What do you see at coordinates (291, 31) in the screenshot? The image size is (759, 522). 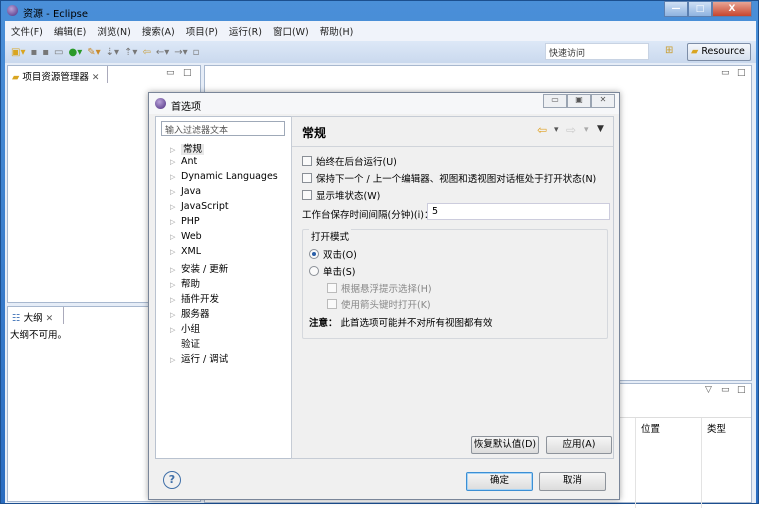 I see `menu-window: 窗口(W)` at bounding box center [291, 31].